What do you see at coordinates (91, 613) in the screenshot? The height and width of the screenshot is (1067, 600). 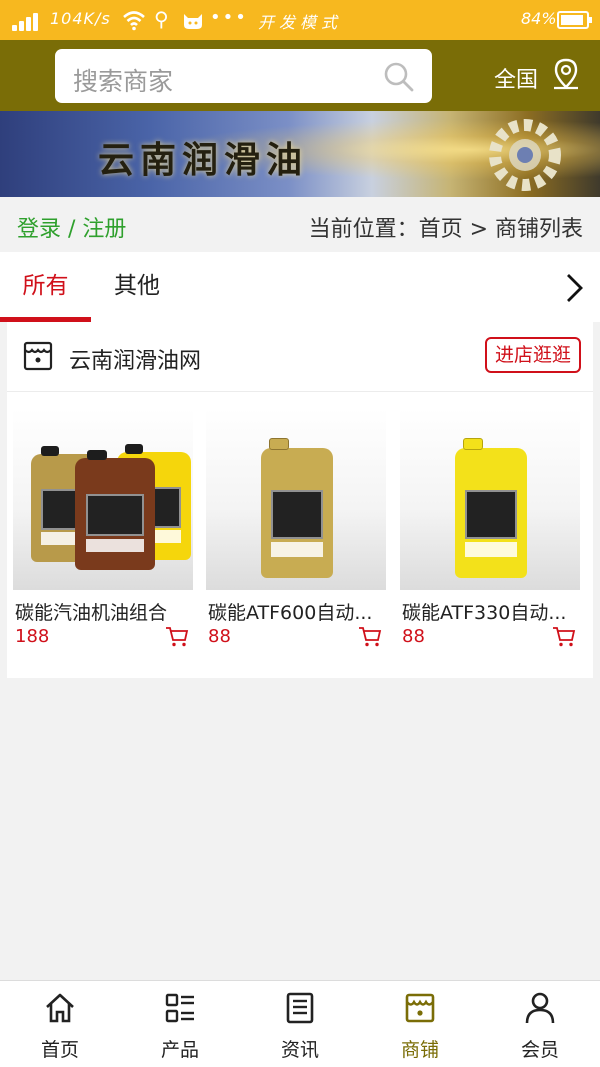 I see `product-name: 碳能汽油机油组合` at bounding box center [91, 613].